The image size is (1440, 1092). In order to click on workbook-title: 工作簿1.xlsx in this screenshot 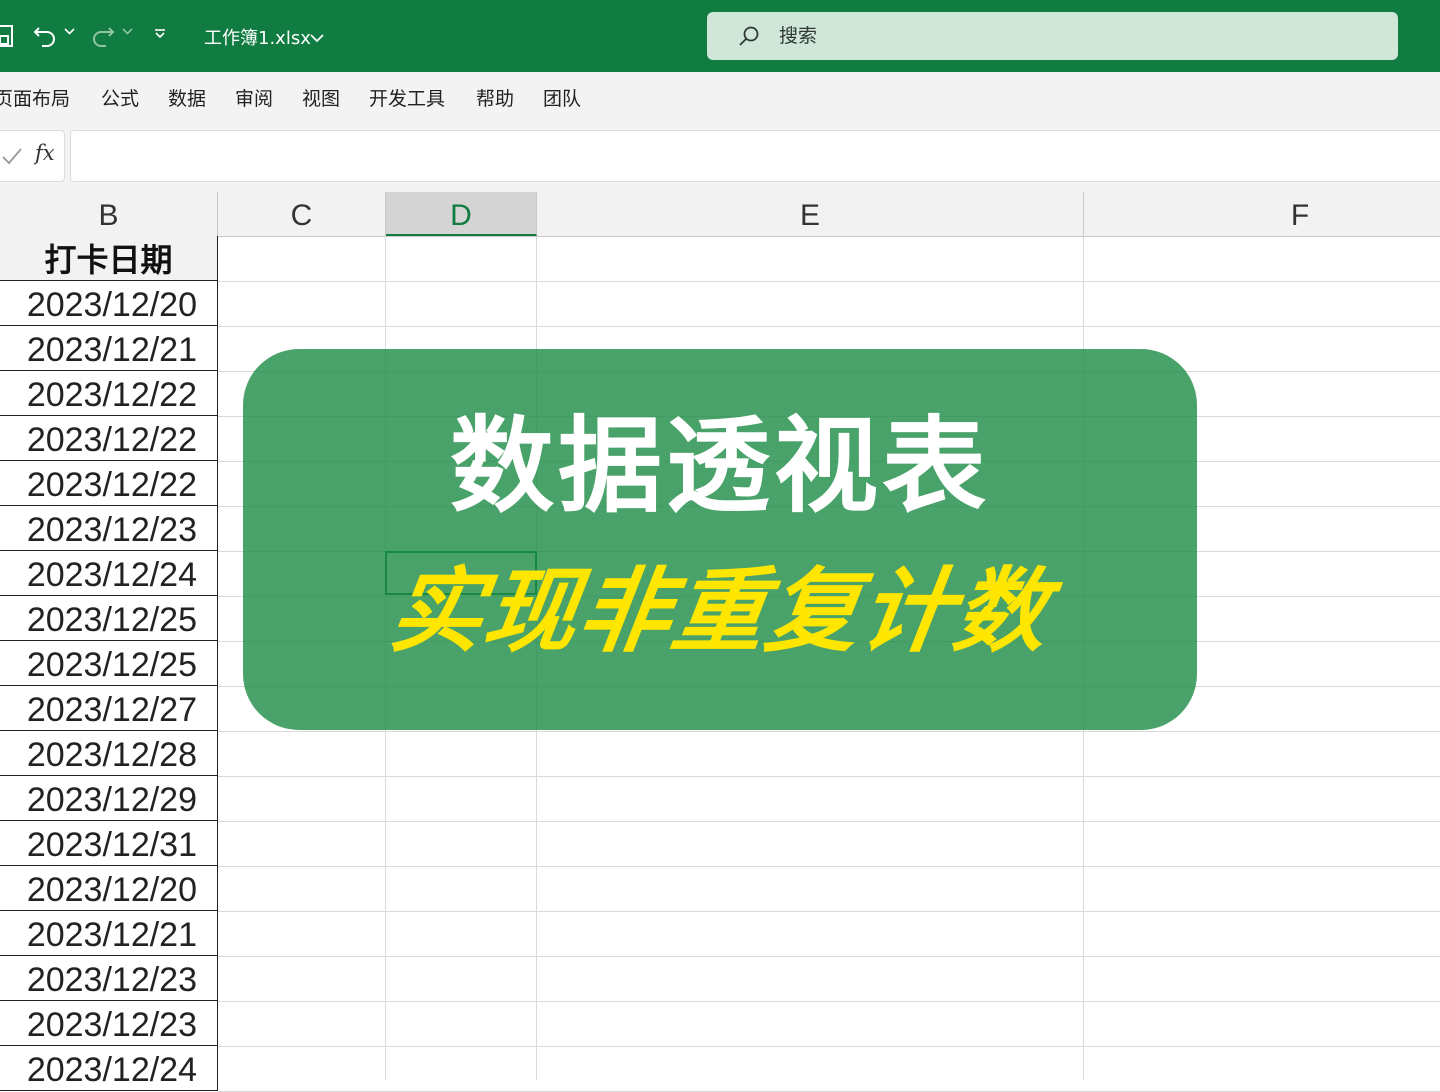, I will do `click(257, 37)`.